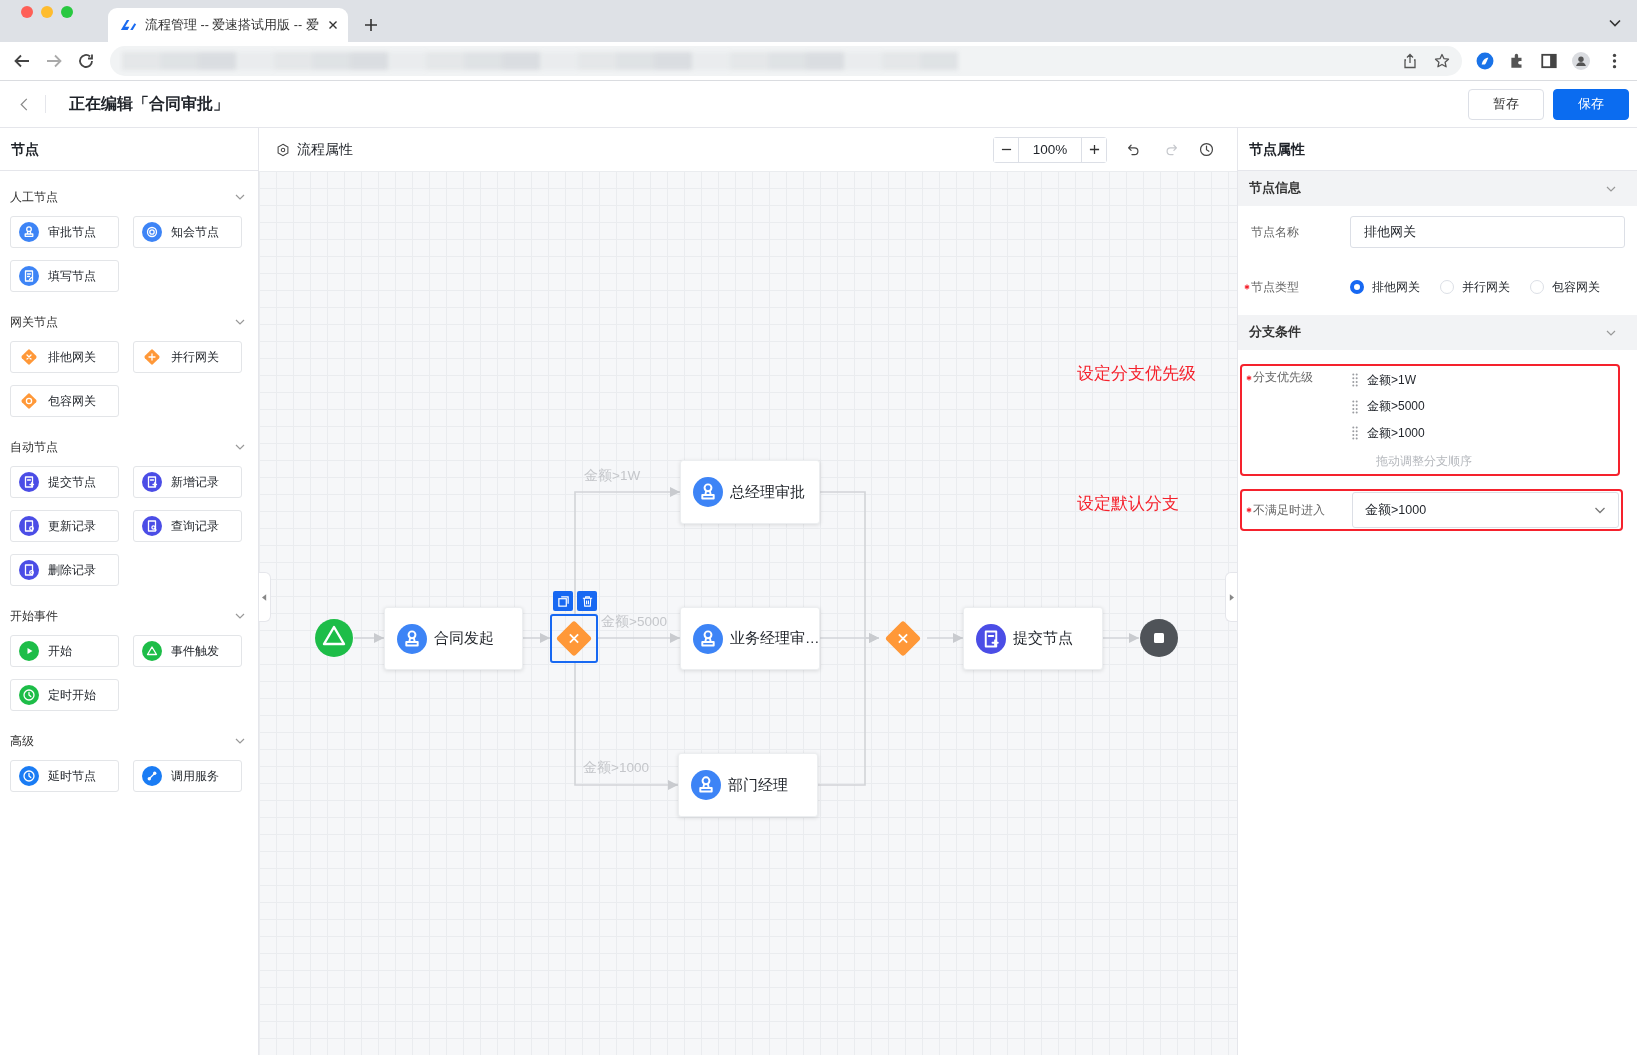  Describe the element at coordinates (1275, 287) in the screenshot. I see `field-label: 节点类型` at that location.